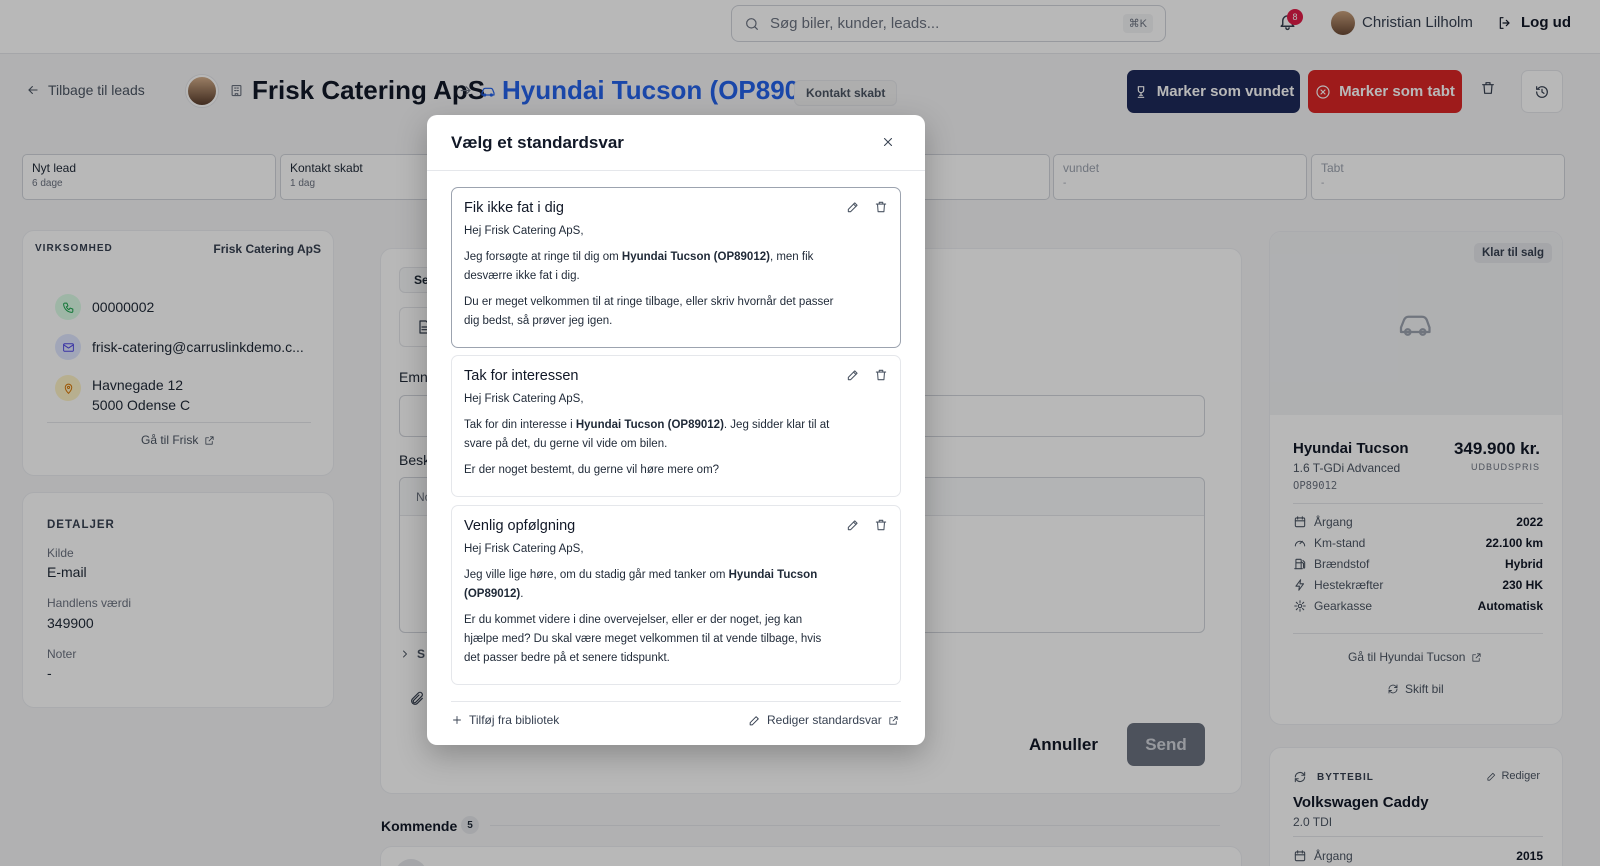  Describe the element at coordinates (537, 142) in the screenshot. I see `modal-title: Vælg et standardsvar` at that location.